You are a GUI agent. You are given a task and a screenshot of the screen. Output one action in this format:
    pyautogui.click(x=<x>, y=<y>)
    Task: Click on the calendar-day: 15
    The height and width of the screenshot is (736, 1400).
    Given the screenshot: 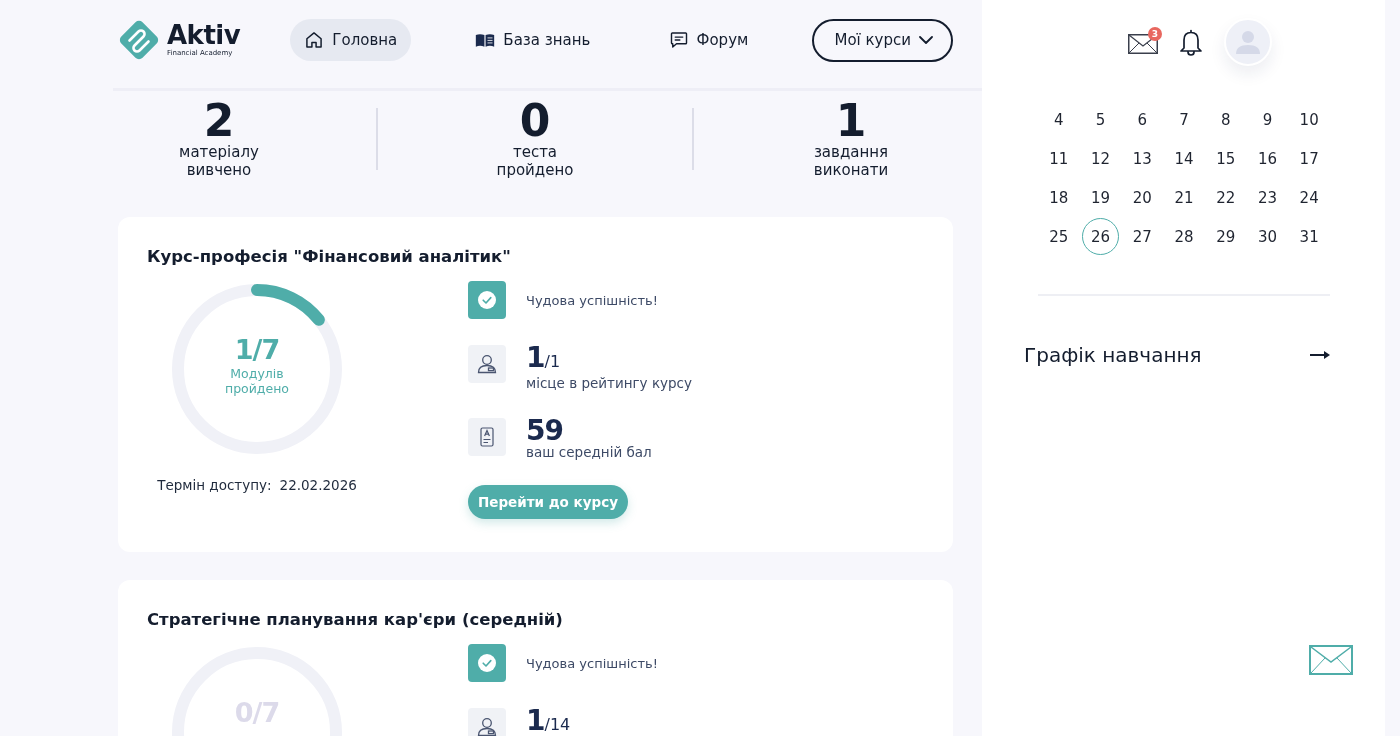 What is the action you would take?
    pyautogui.click(x=1226, y=158)
    